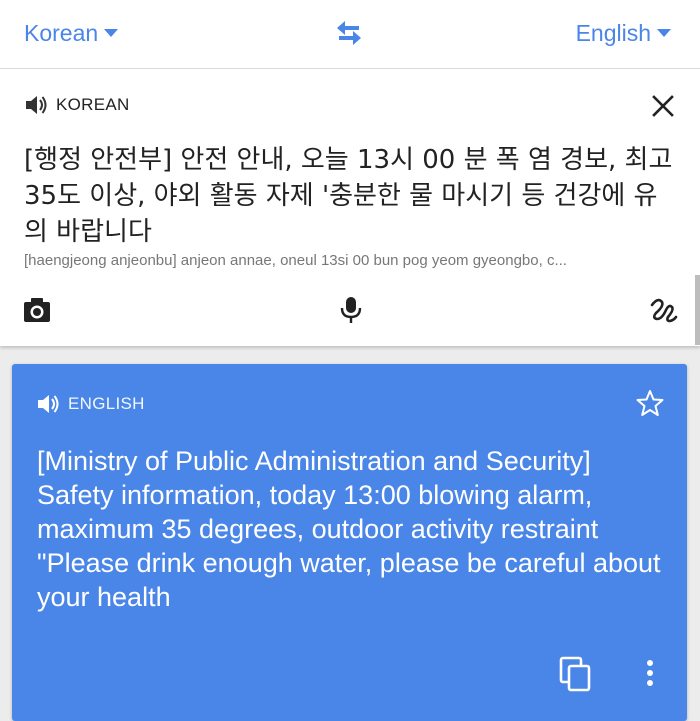  What do you see at coordinates (106, 403) in the screenshot?
I see `target-language-label-header: ENGLISH` at bounding box center [106, 403].